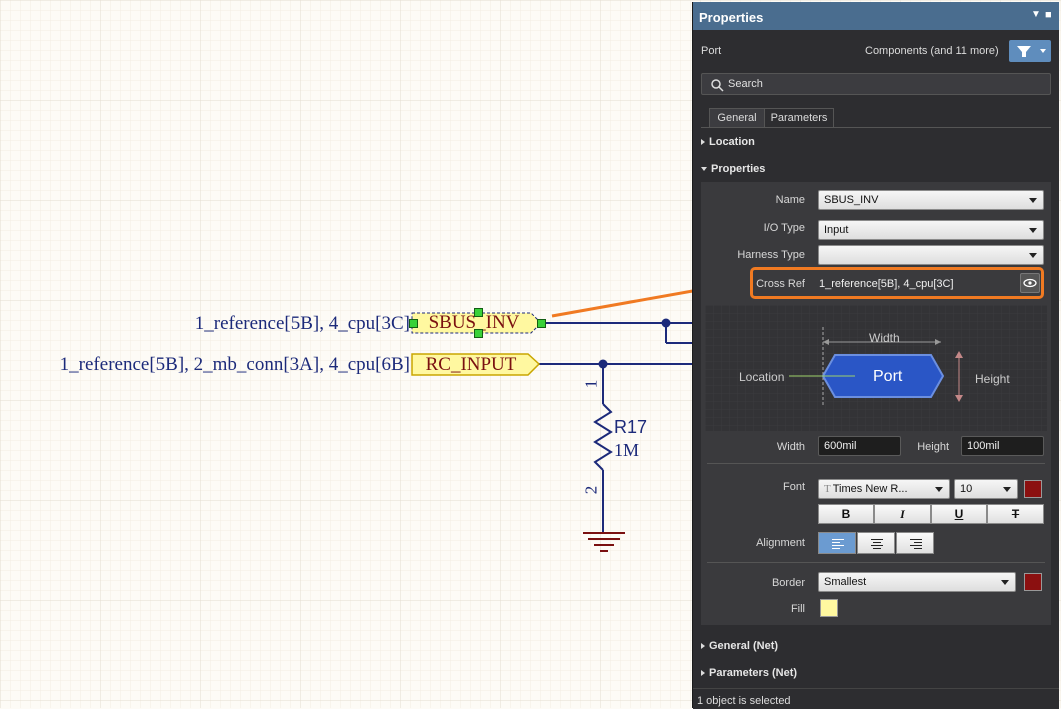  Describe the element at coordinates (1002, 446) in the screenshot. I see `height-input: 100mil` at that location.